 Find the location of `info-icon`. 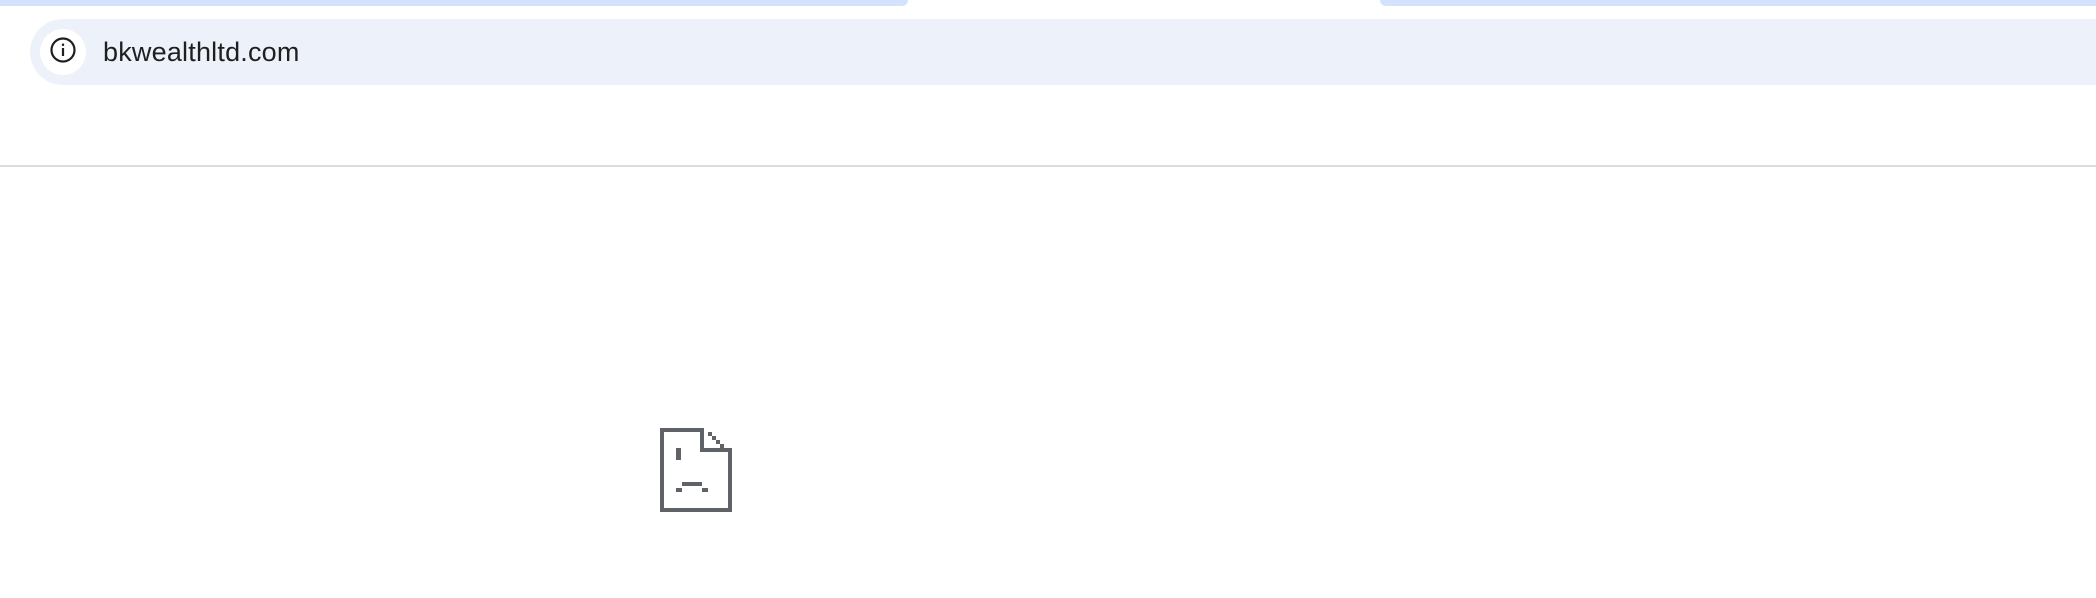

info-icon is located at coordinates (63, 52).